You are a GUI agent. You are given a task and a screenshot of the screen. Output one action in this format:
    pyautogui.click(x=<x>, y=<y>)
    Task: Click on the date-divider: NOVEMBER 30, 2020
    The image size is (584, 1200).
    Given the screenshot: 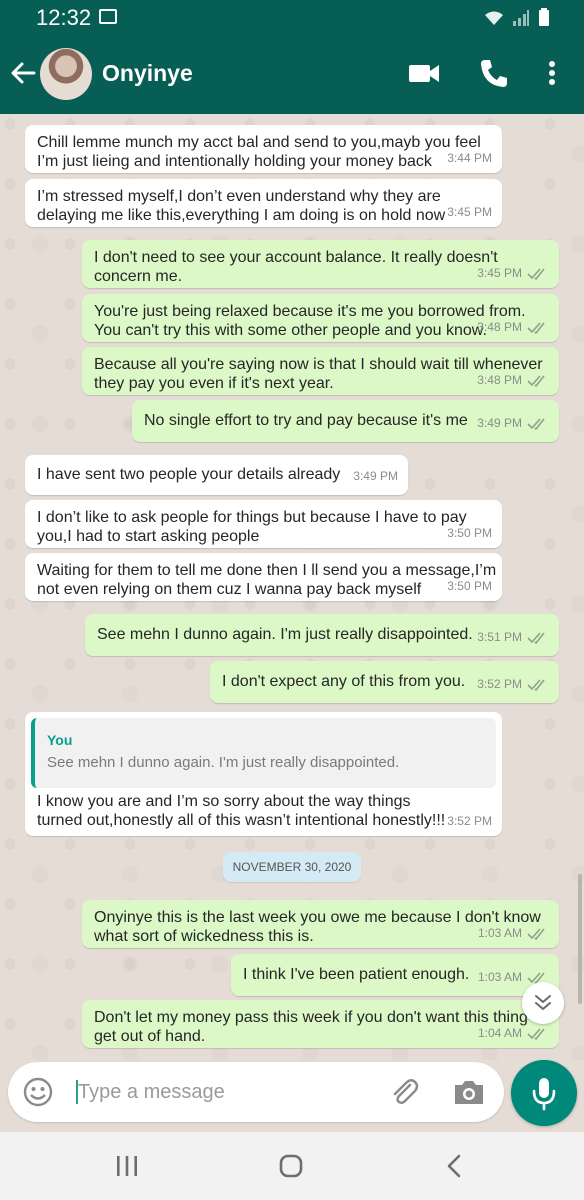 What is the action you would take?
    pyautogui.click(x=292, y=867)
    